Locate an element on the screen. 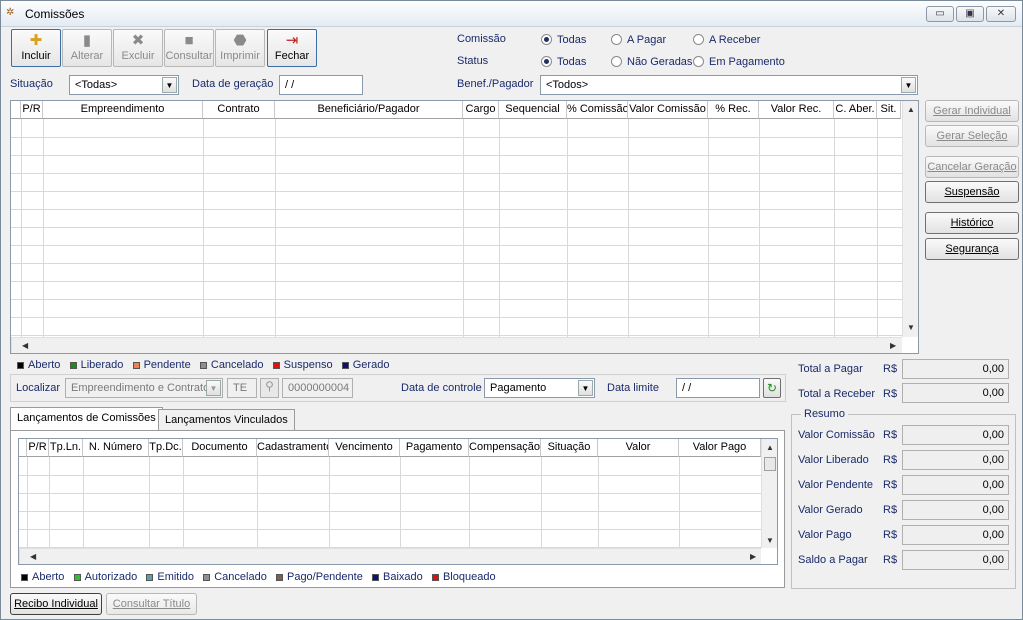  consultar-titulo-button: Consultar Título is located at coordinates (151, 604).